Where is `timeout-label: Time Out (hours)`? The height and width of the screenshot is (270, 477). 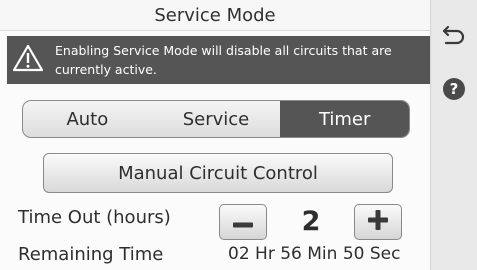 timeout-label: Time Out (hours) is located at coordinates (94, 217).